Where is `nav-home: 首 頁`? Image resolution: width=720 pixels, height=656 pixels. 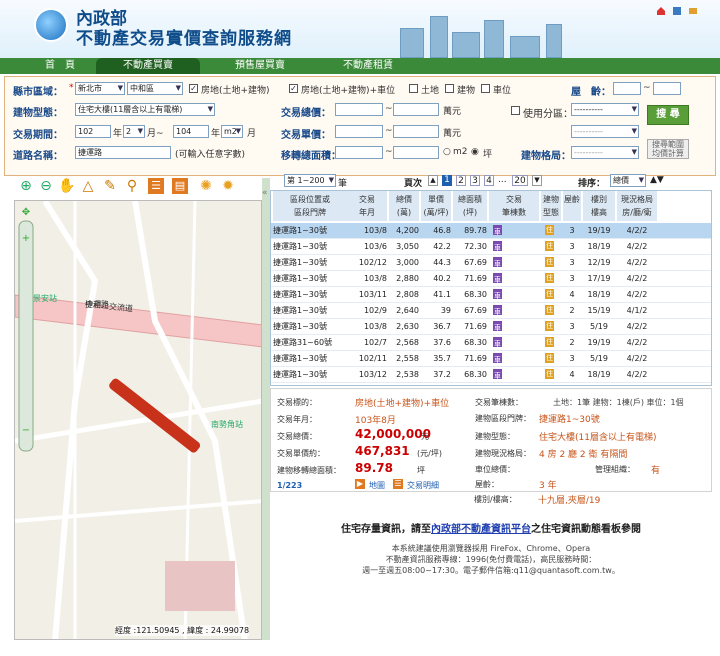 nav-home: 首 頁 is located at coordinates (60, 66).